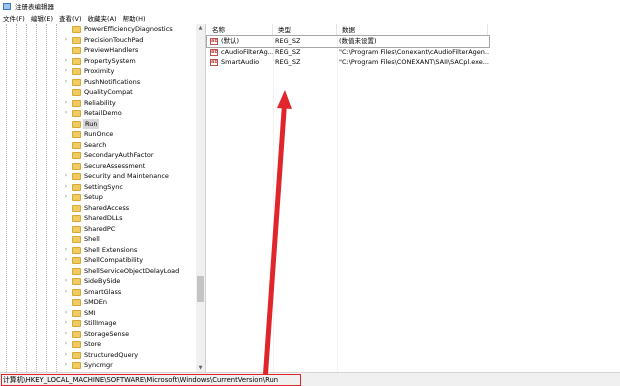 This screenshot has width=620, height=386. I want to click on tree-item-label: SMI, so click(90, 312).